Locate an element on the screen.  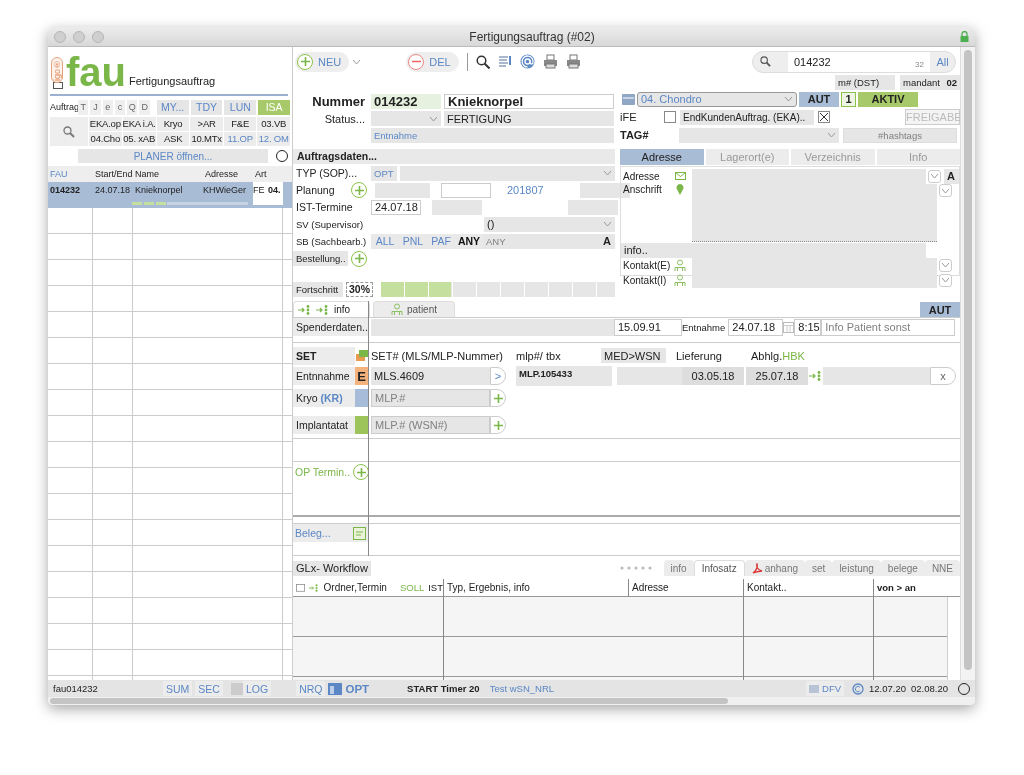
quick-filter: 05. xAB is located at coordinates (139, 139).